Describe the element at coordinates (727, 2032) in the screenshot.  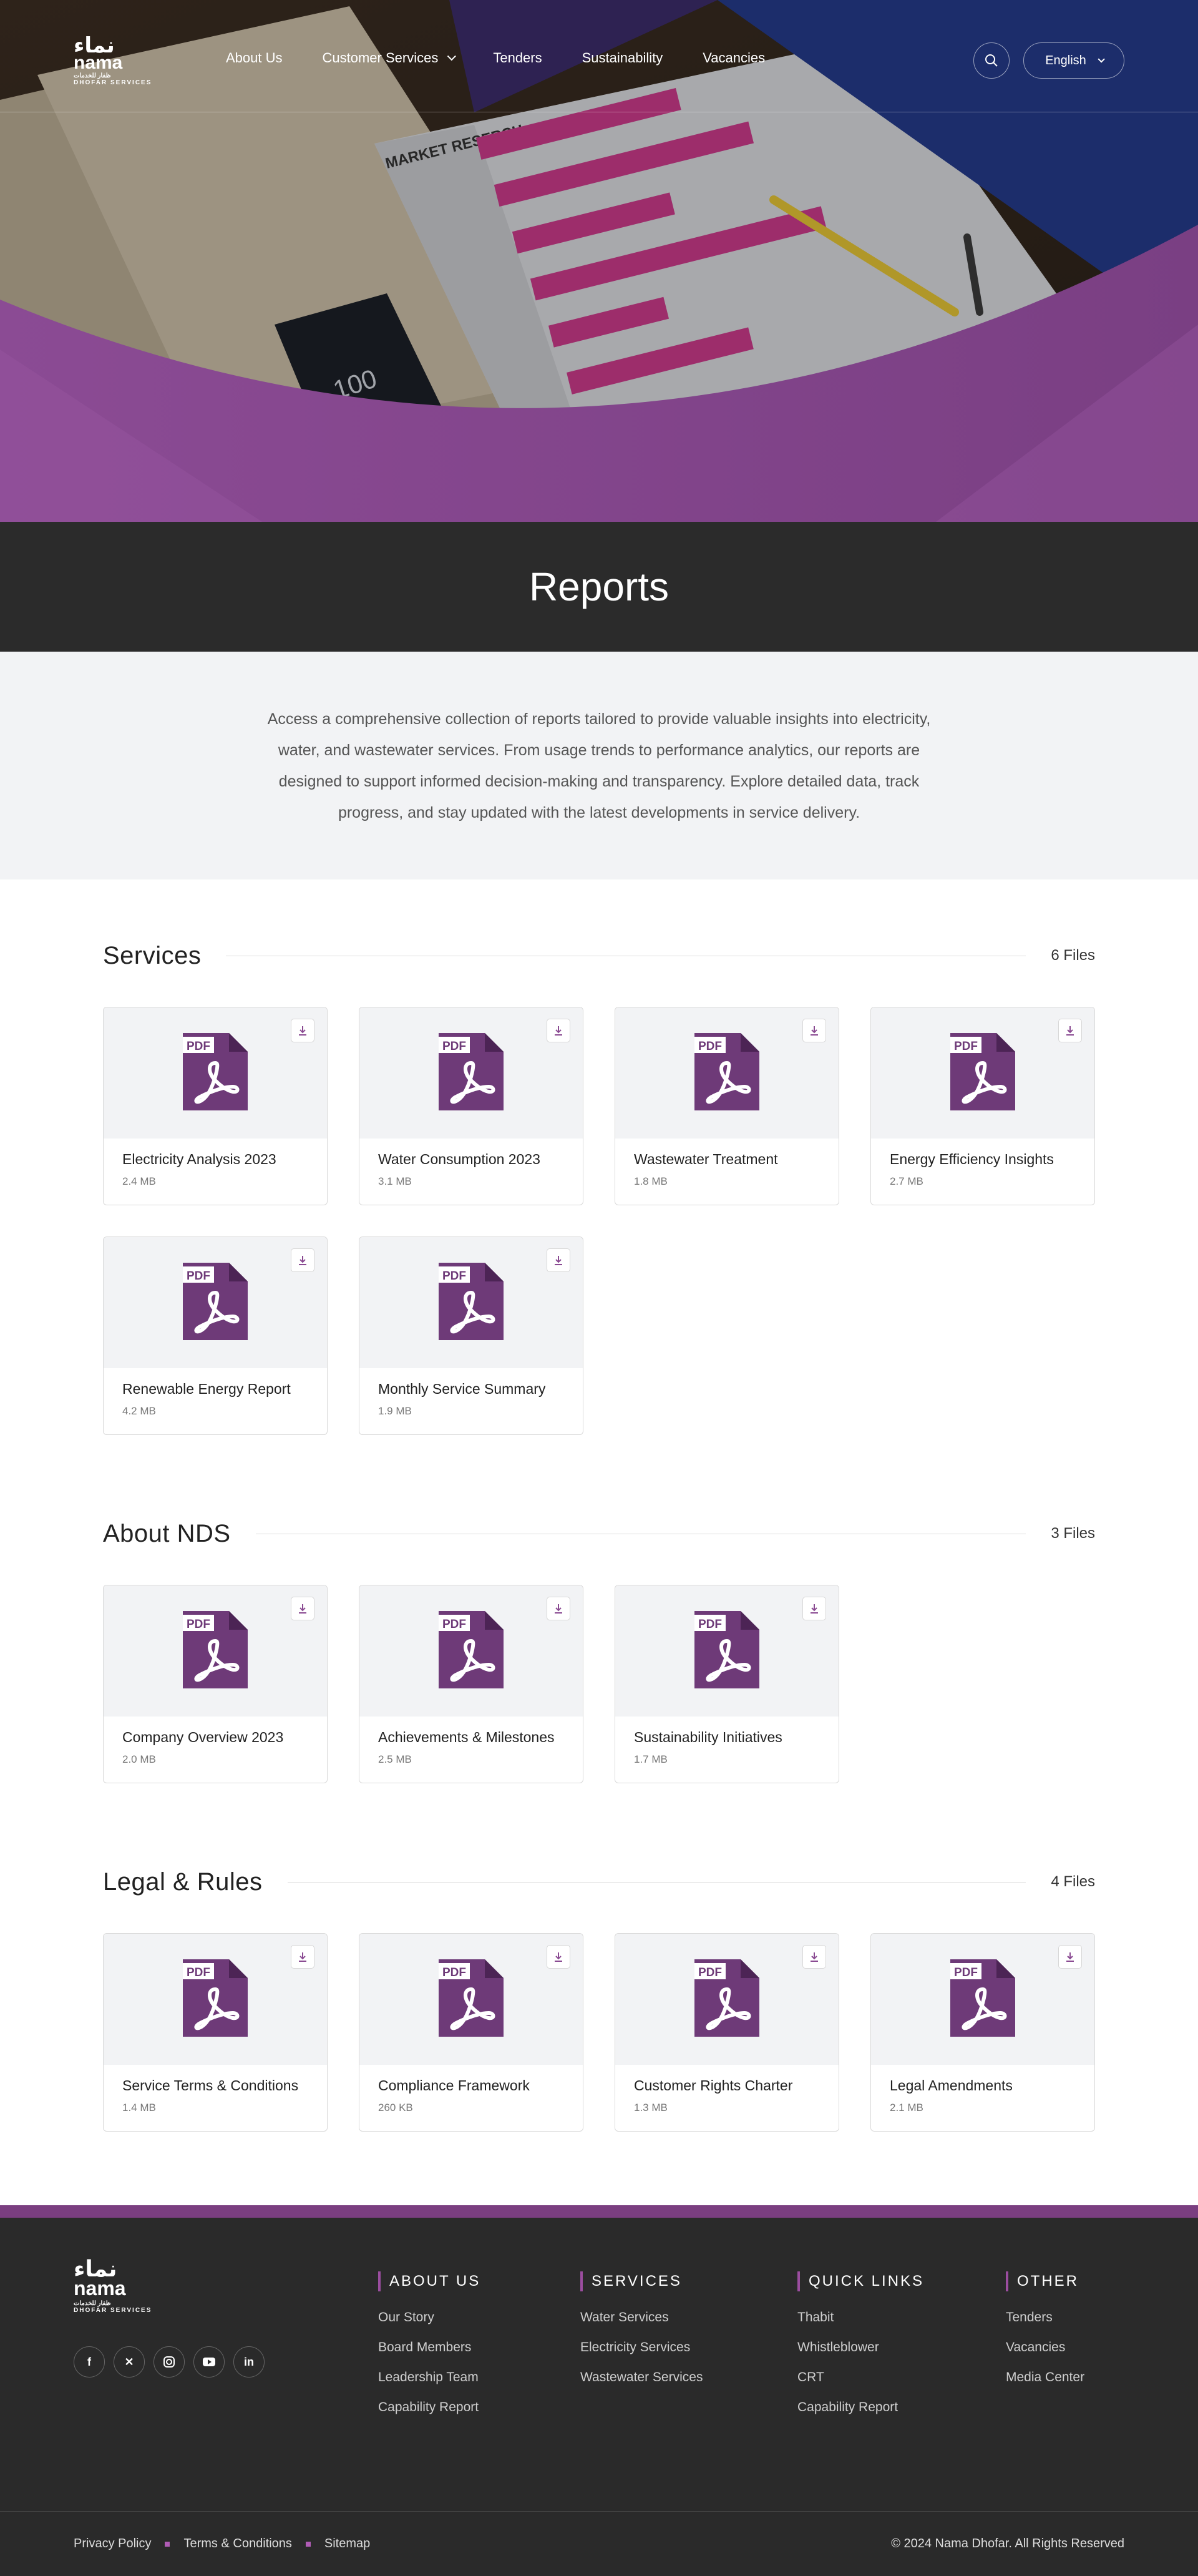
I see `file-card: PDF Customer Rights Charter 1.3 MB` at that location.